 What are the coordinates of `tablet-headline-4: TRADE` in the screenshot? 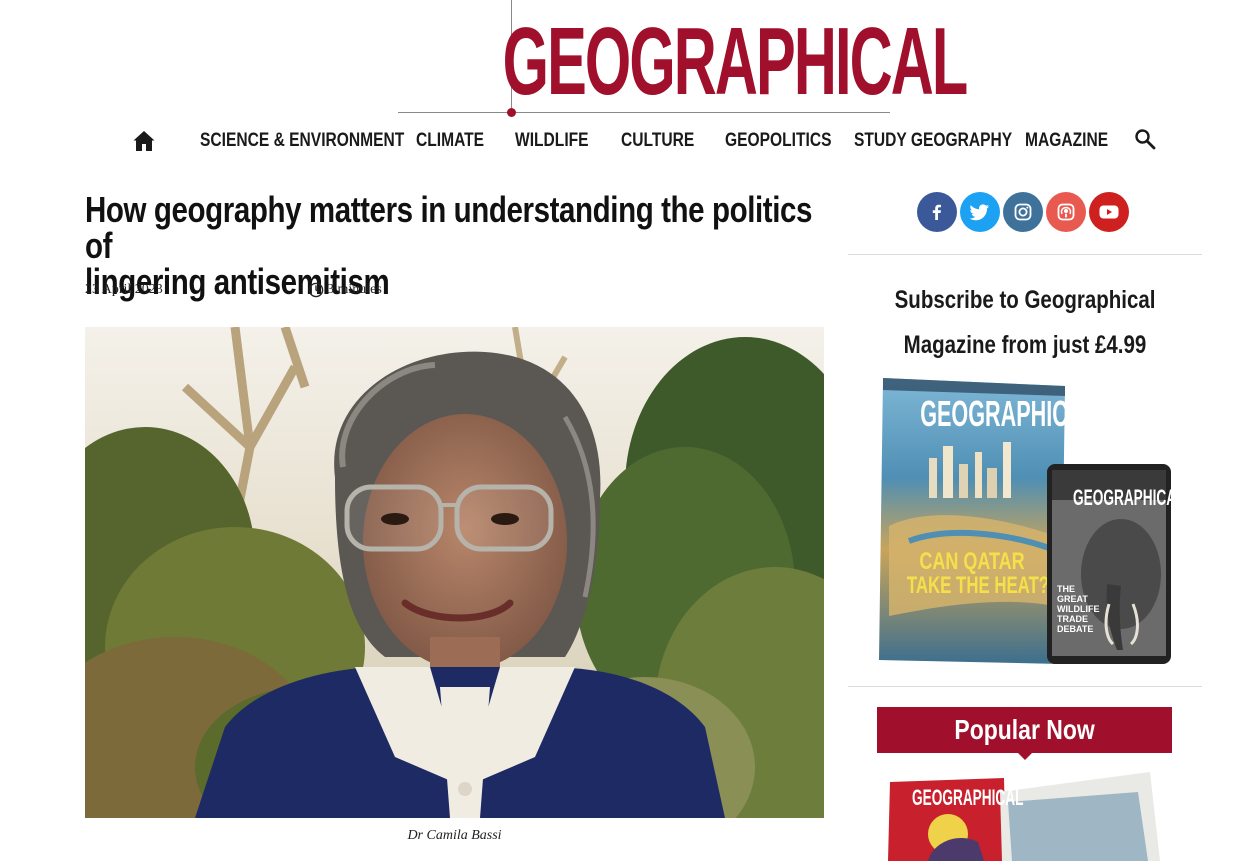 It's located at (1072, 619).